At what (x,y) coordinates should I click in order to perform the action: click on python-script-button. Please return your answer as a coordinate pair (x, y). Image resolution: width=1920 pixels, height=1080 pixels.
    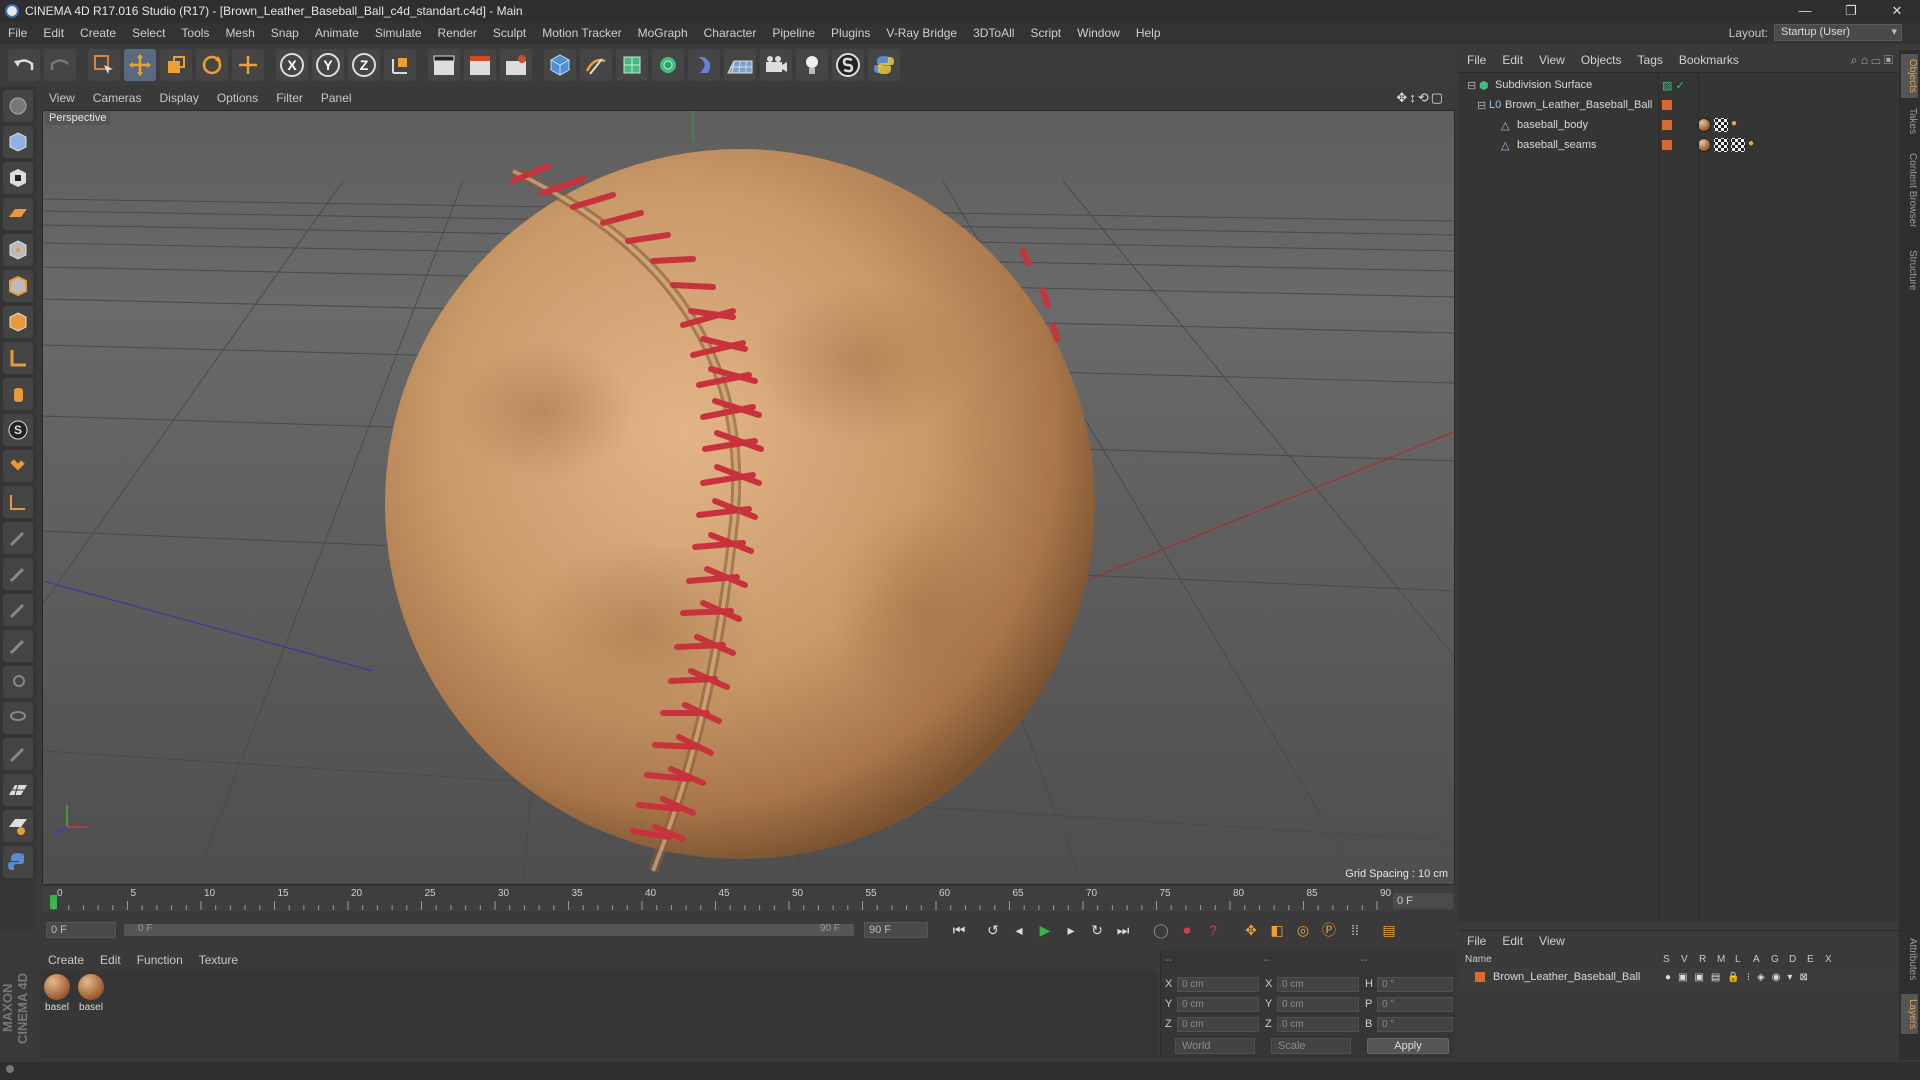
    Looking at the image, I should click on (18, 862).